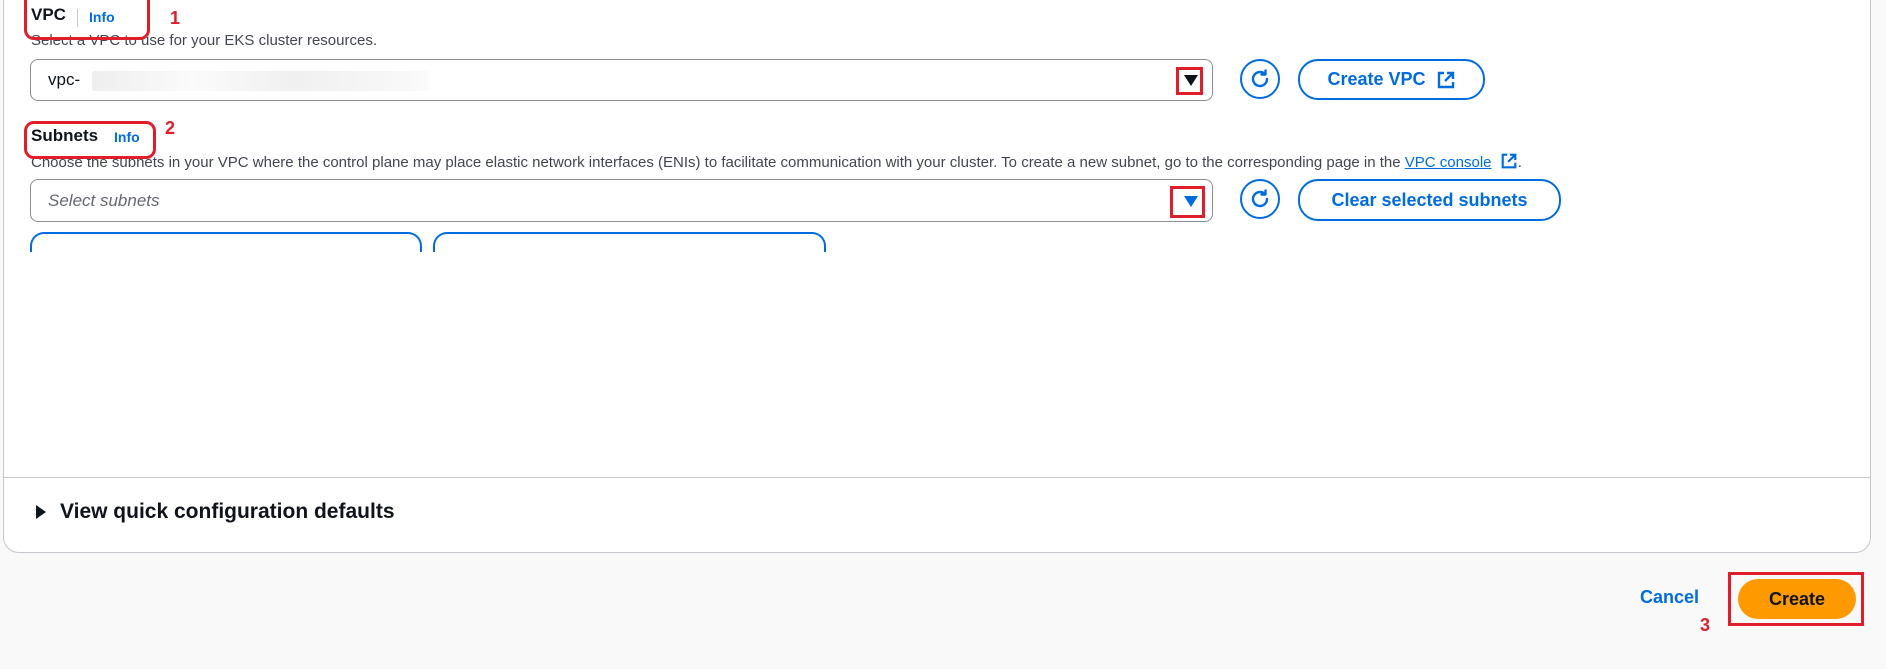 Image resolution: width=1886 pixels, height=669 pixels. Describe the element at coordinates (90, 140) in the screenshot. I see `annotation-box-subnets` at that location.